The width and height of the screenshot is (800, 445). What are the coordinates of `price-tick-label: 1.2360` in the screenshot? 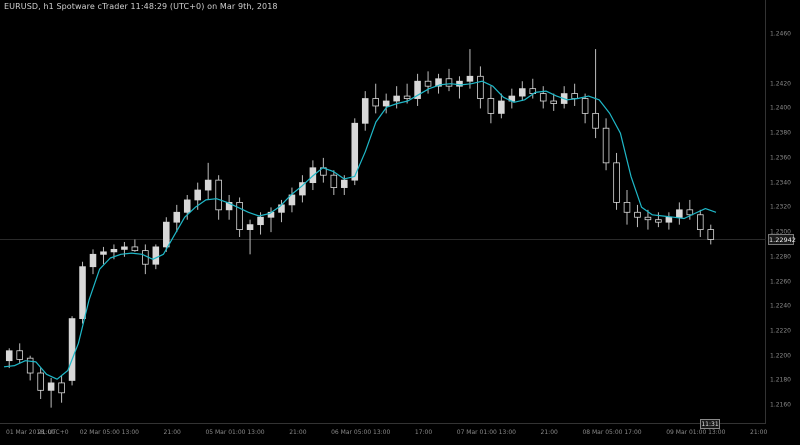 It's located at (780, 158).